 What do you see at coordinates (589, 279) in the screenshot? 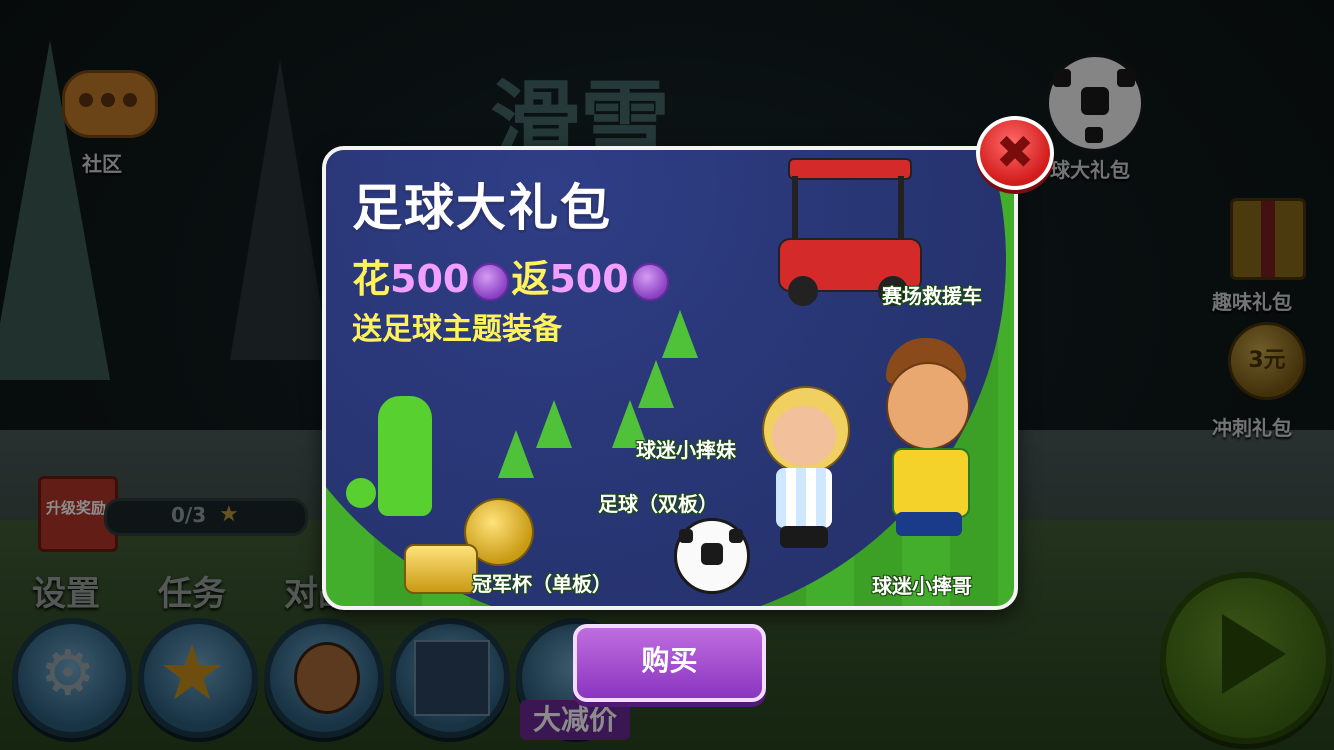
I see `promo-return-amount: 500` at bounding box center [589, 279].